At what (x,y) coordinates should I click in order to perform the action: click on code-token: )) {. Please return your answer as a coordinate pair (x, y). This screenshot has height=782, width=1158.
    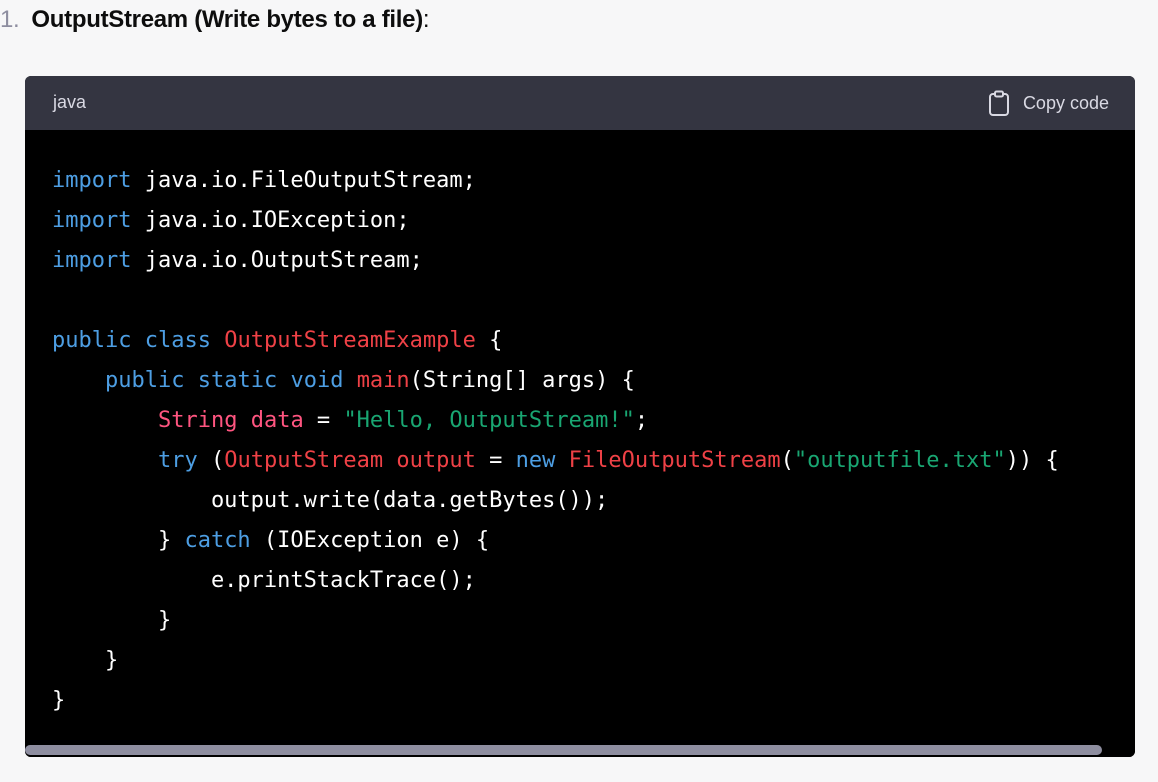
    Looking at the image, I should click on (1032, 460).